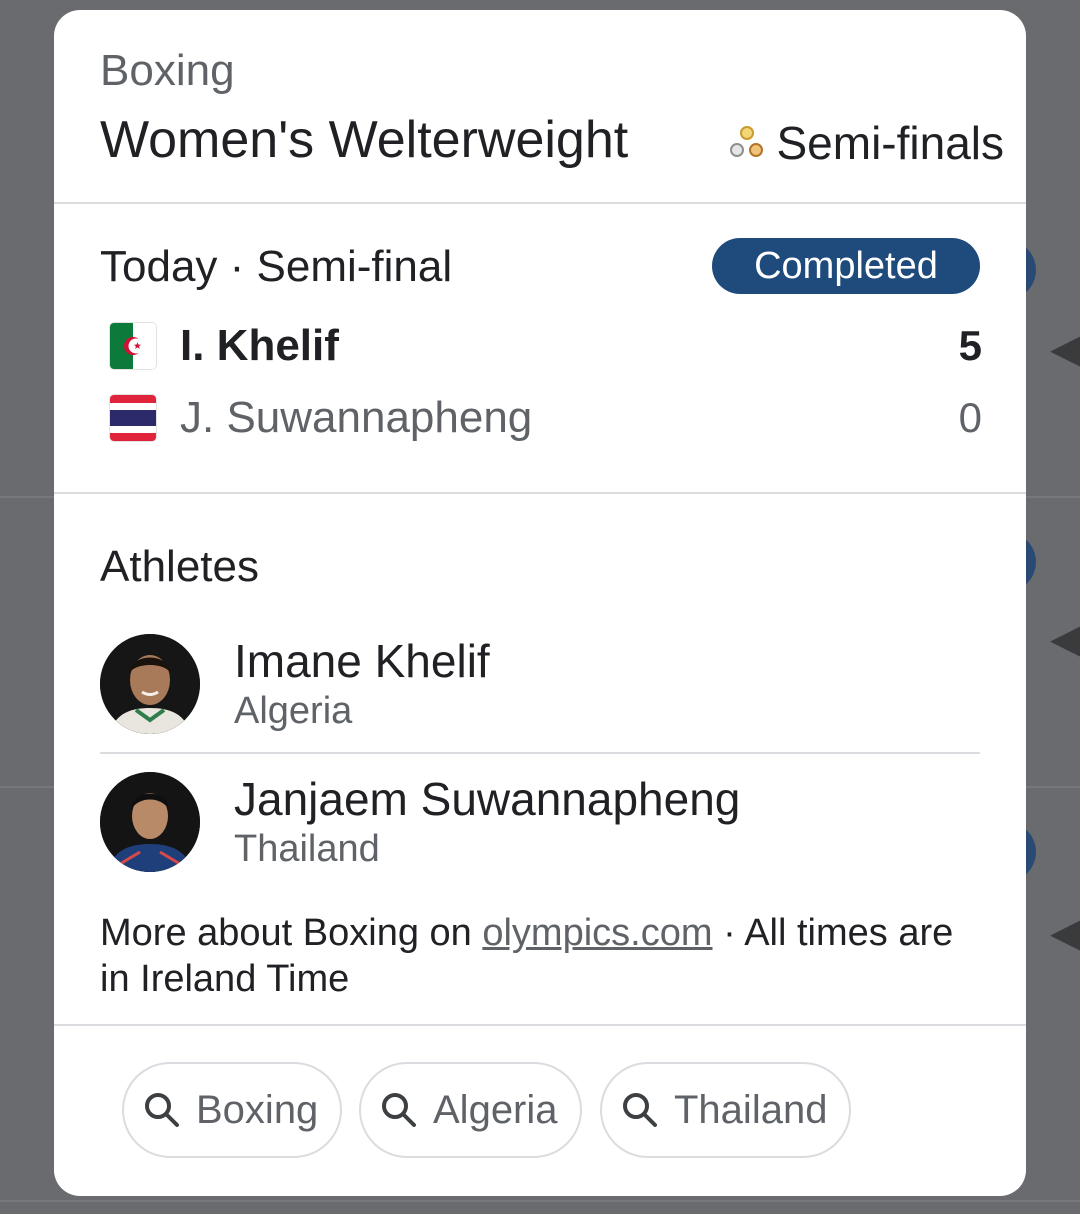 This screenshot has width=1080, height=1214. What do you see at coordinates (293, 711) in the screenshot?
I see `athlete-country: Algeria` at bounding box center [293, 711].